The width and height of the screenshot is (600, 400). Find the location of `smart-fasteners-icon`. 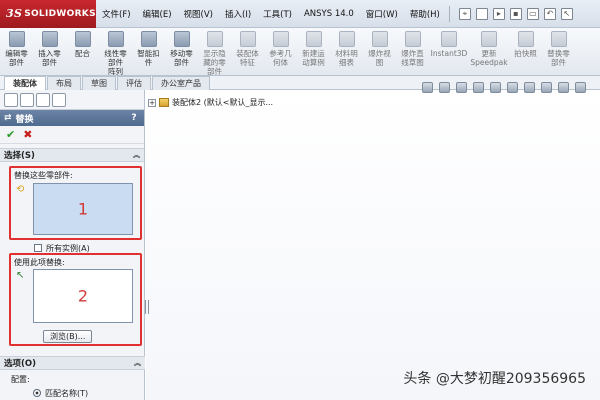

smart-fasteners-icon is located at coordinates (148, 39).